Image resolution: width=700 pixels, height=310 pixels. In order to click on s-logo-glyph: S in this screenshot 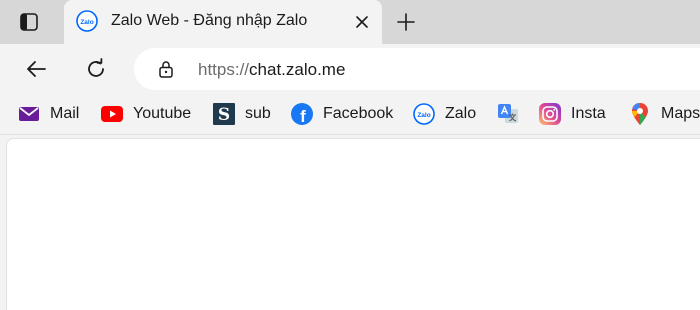, I will do `click(224, 115)`.